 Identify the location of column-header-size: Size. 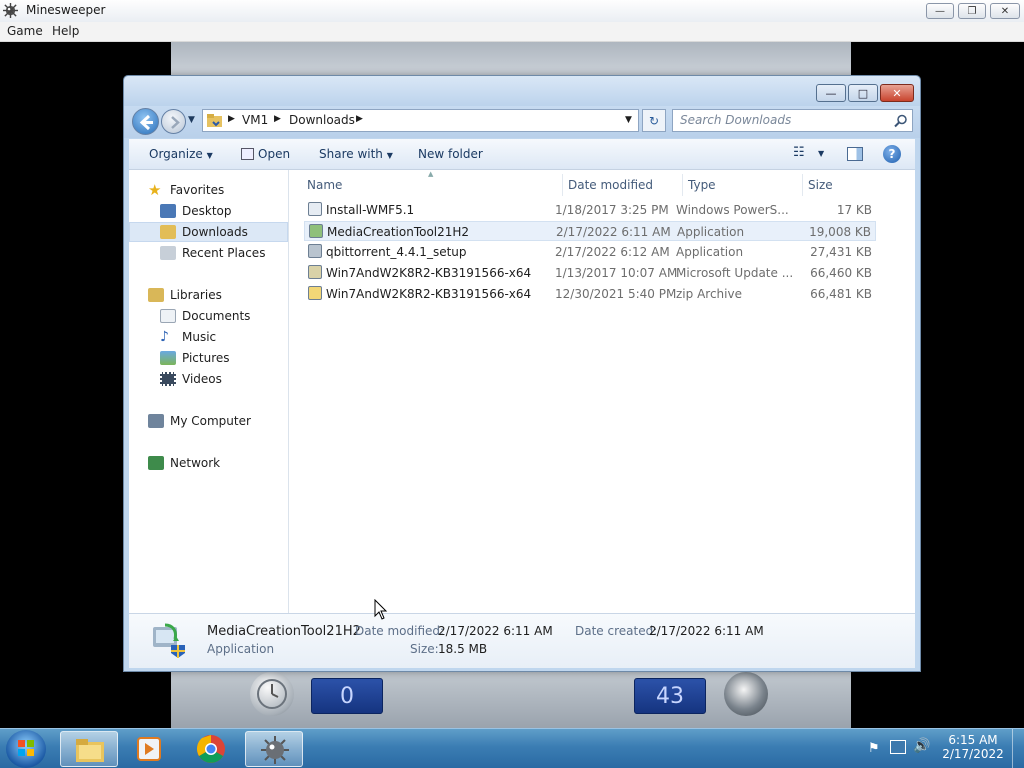
(820, 185).